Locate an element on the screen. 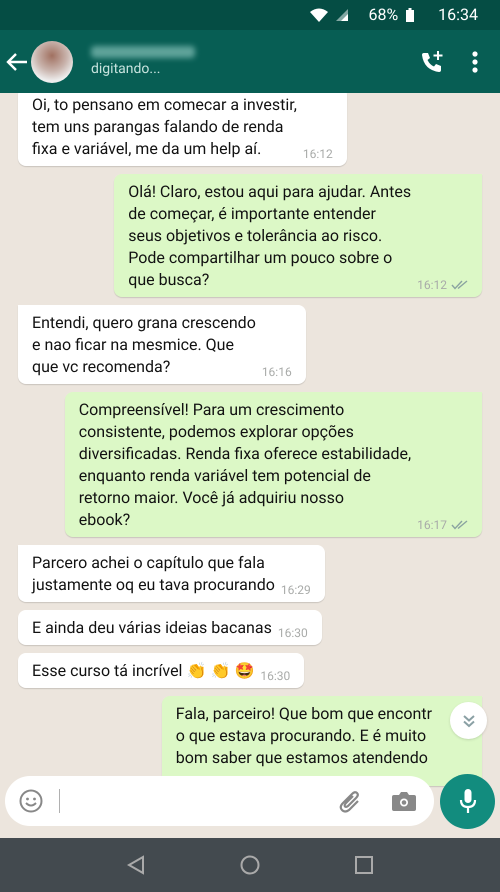 This screenshot has width=500, height=892. message-input-field is located at coordinates (219, 801).